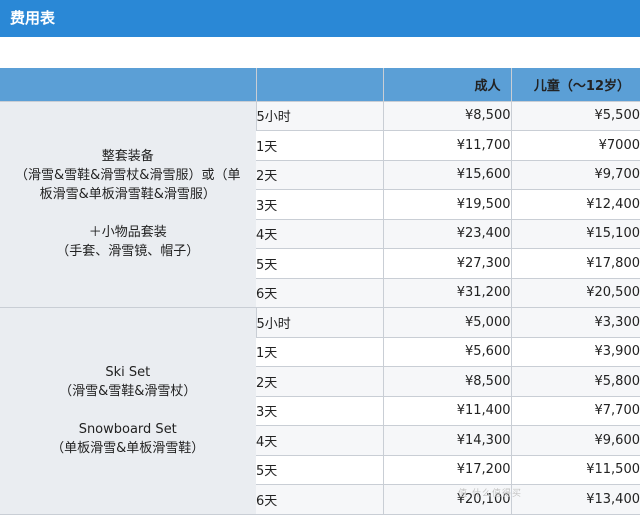 The image size is (640, 515). I want to click on page-title: 费用表, so click(320, 18).